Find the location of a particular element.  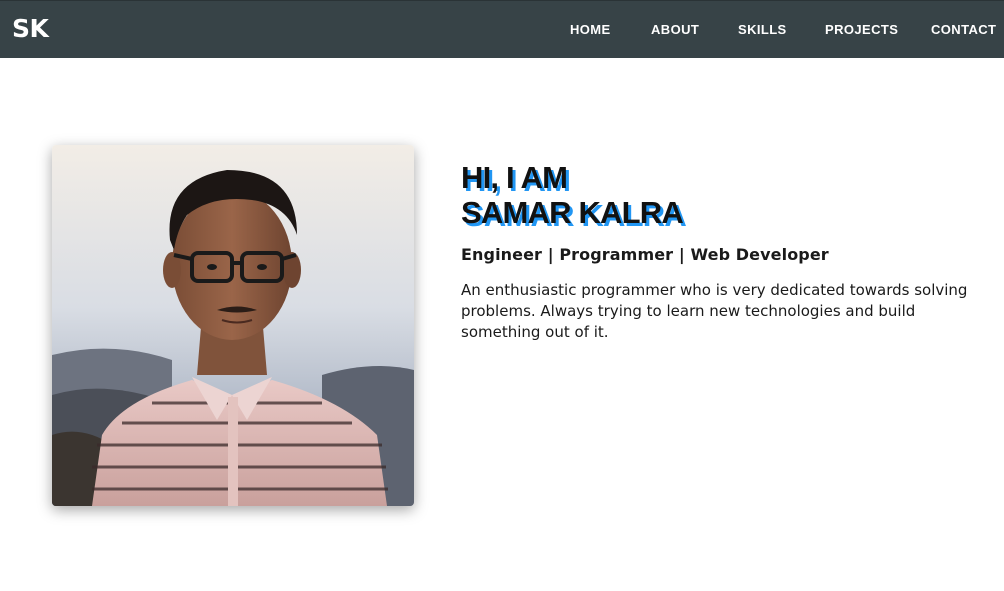

nav-link-contact: CONTACT is located at coordinates (963, 30).